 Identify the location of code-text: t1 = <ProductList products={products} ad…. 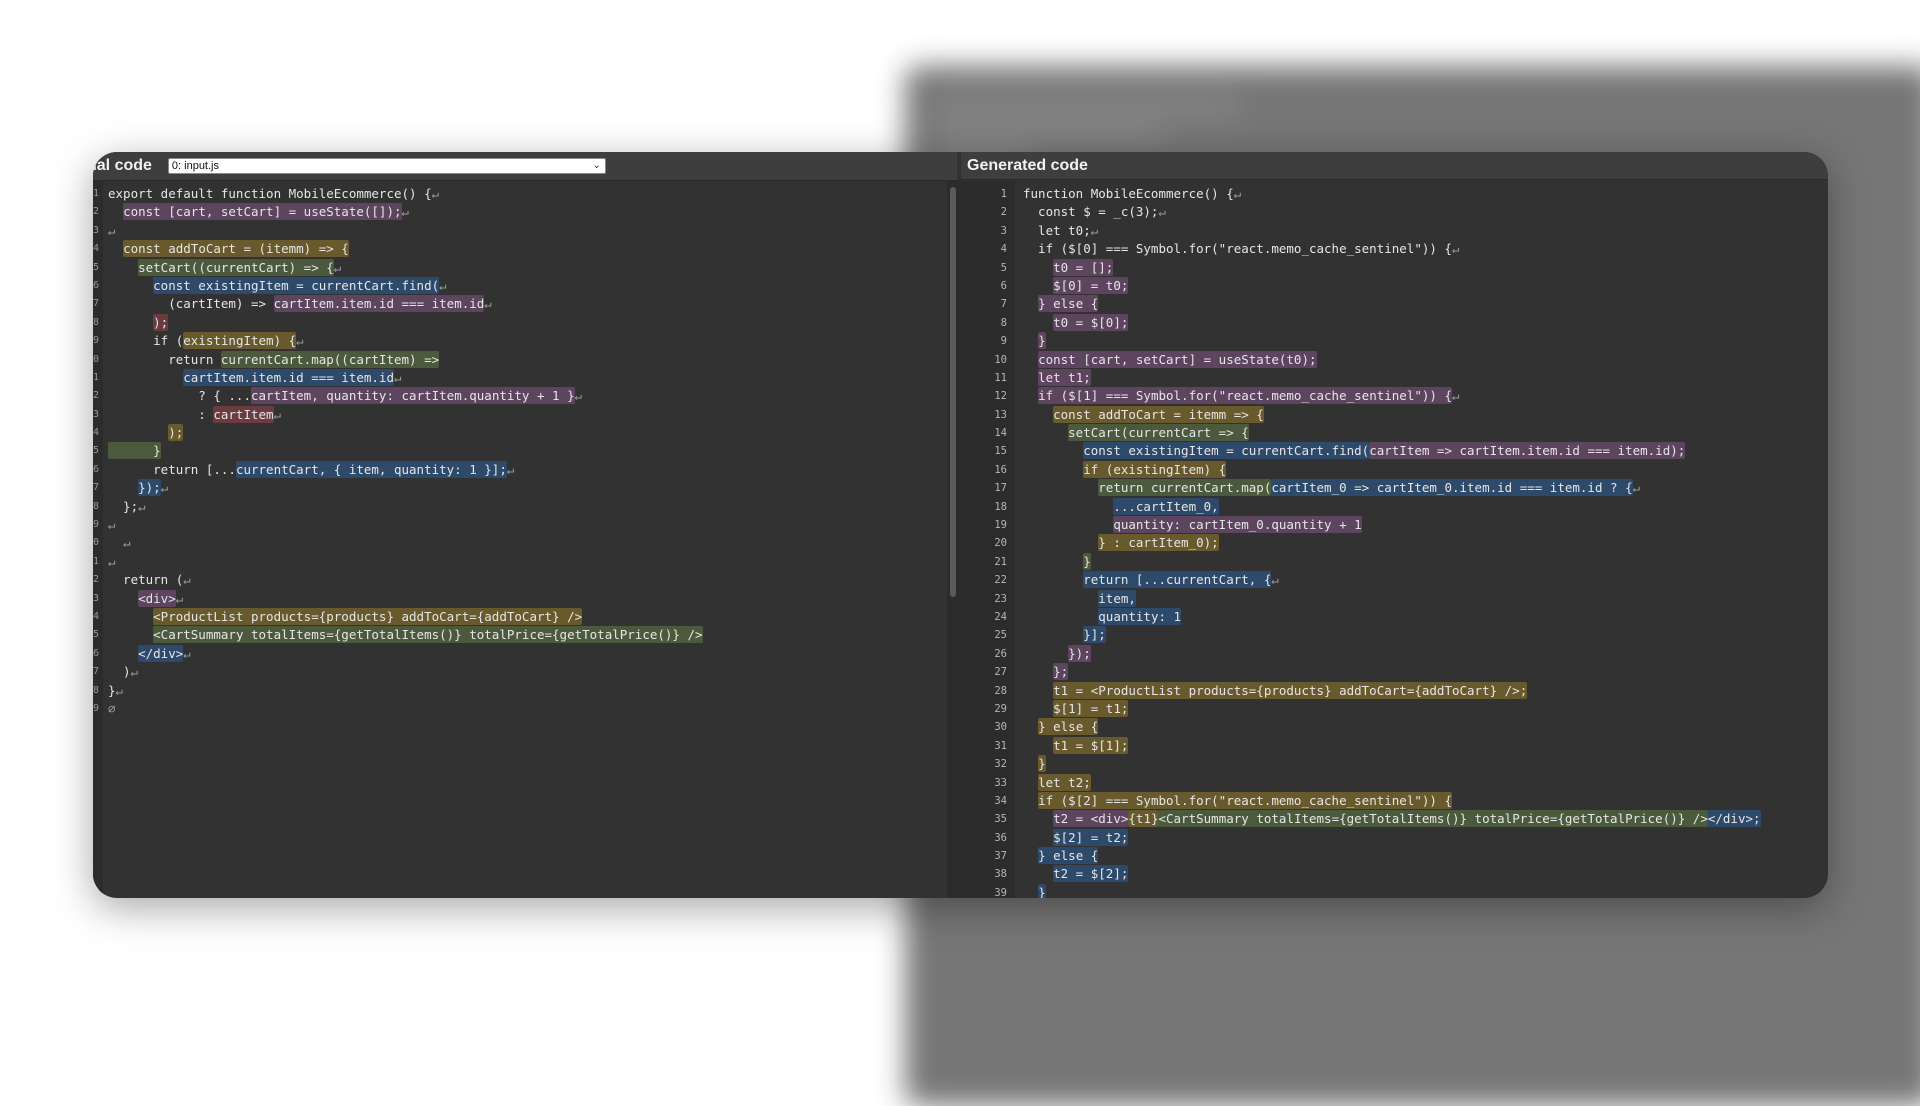
(1275, 690).